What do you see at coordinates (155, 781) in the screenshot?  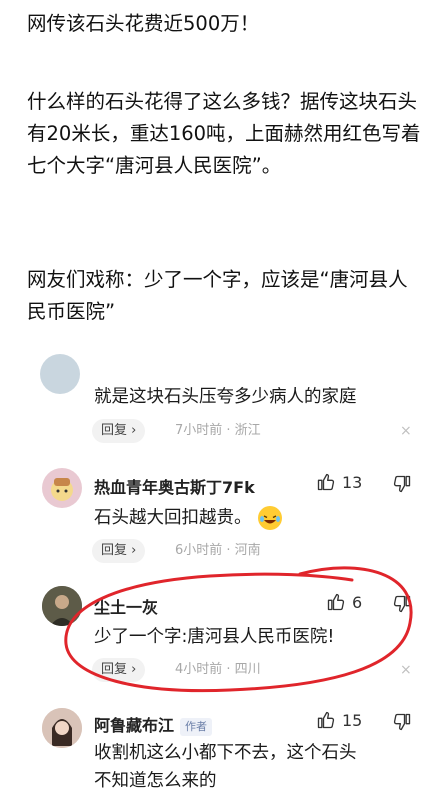 I see `comment-text-line-2: 不知道怎么来的` at bounding box center [155, 781].